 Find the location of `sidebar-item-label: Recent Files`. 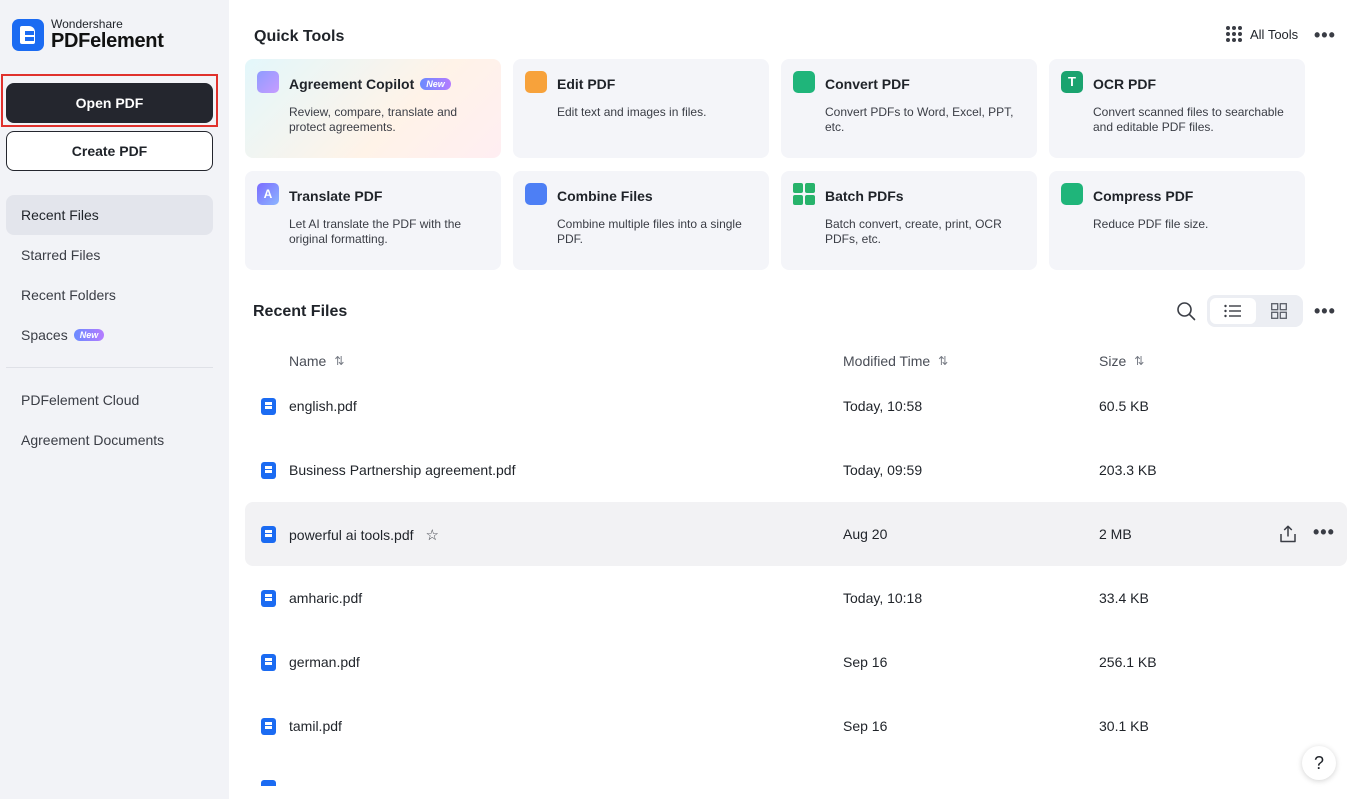

sidebar-item-label: Recent Files is located at coordinates (60, 215).